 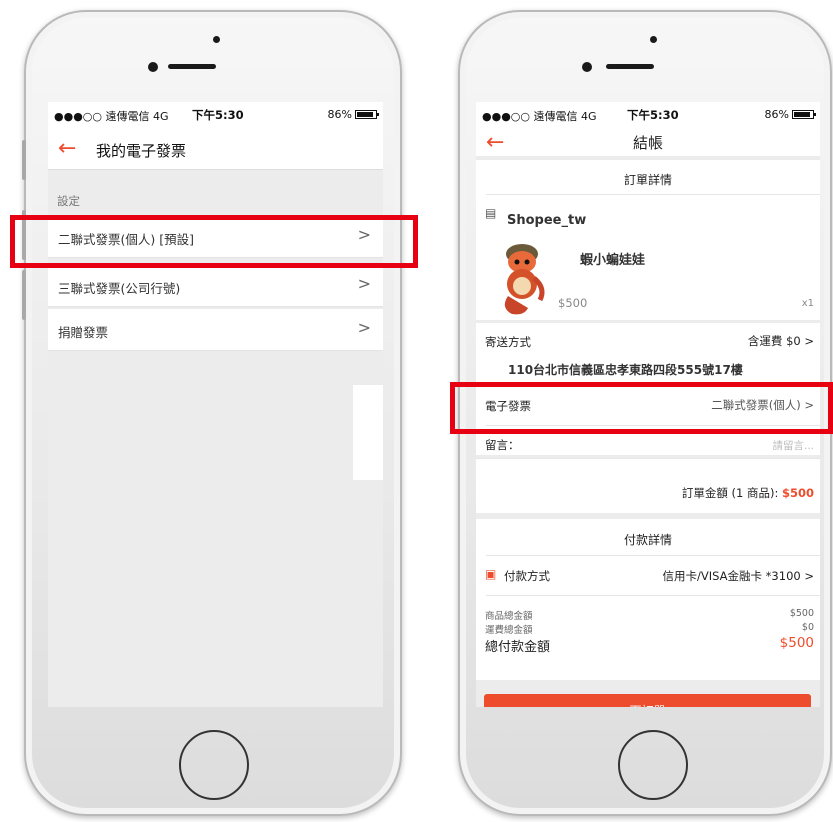 What do you see at coordinates (647, 540) in the screenshot?
I see `payment-details-header: 付款詳情` at bounding box center [647, 540].